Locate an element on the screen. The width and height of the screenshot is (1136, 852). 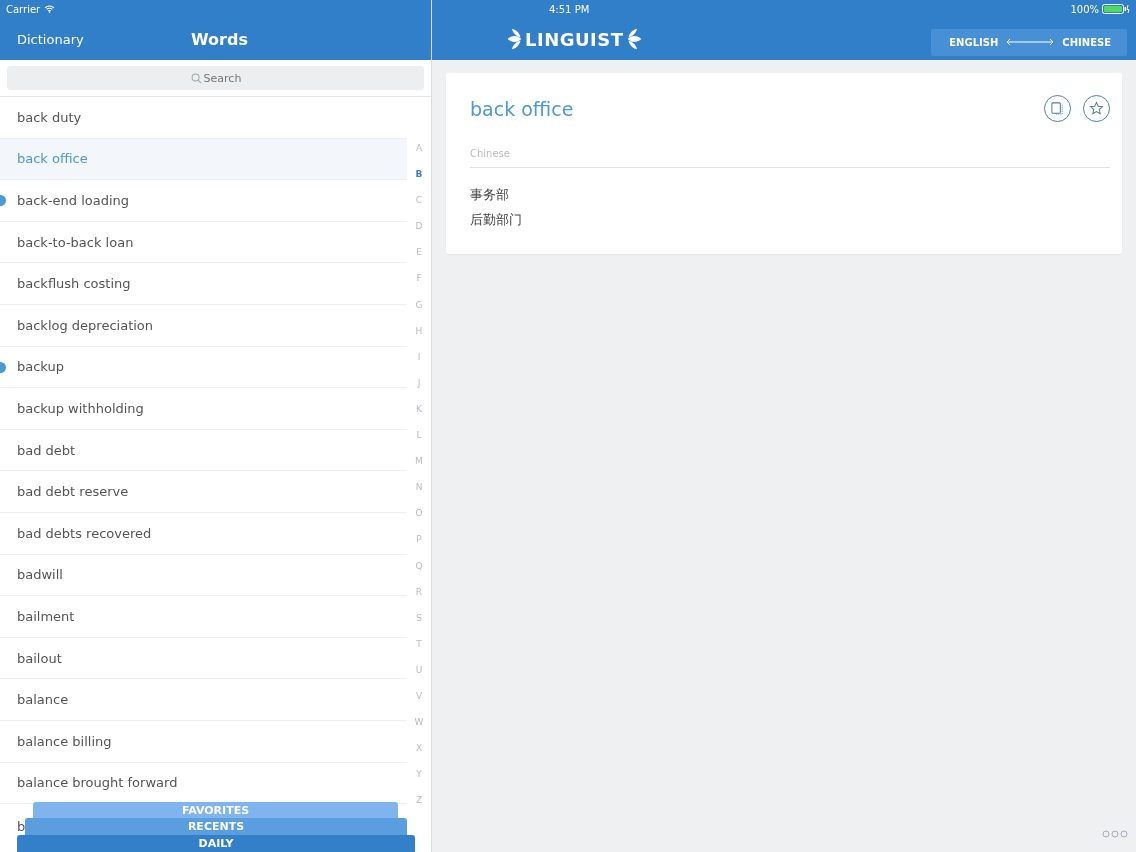
card-icon is located at coordinates (1057, 108).